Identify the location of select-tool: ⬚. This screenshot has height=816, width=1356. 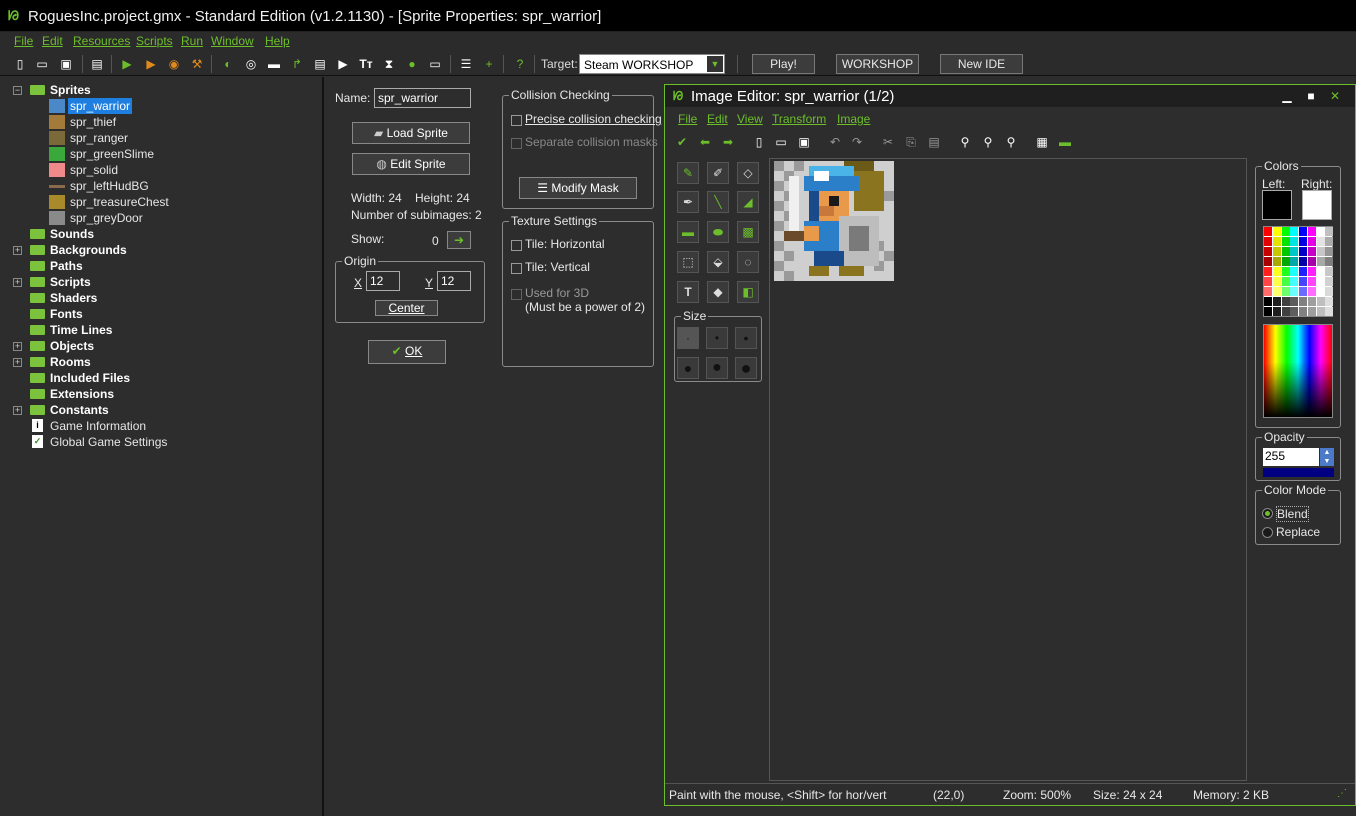
(688, 262).